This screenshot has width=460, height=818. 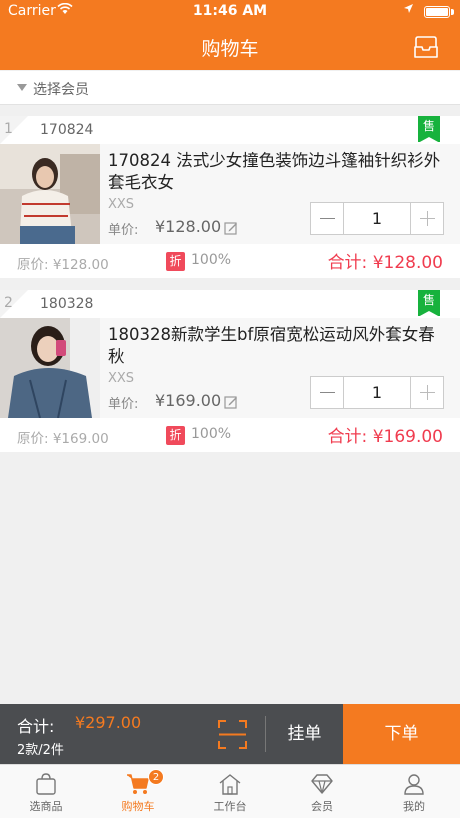 I want to click on tab-cart: 2 购物车, so click(x=138, y=791).